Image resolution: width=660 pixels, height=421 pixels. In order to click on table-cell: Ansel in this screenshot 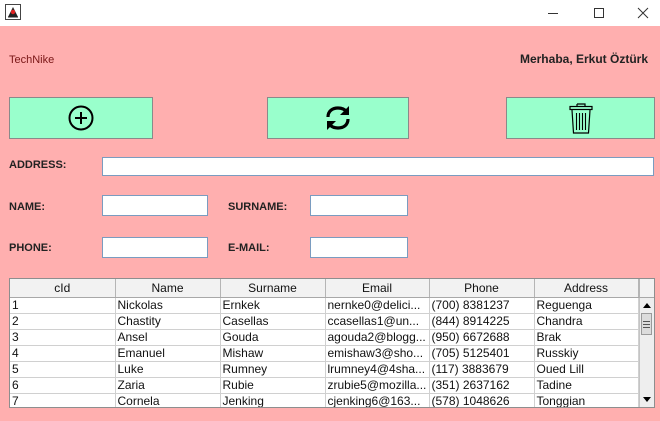, I will do `click(168, 337)`.